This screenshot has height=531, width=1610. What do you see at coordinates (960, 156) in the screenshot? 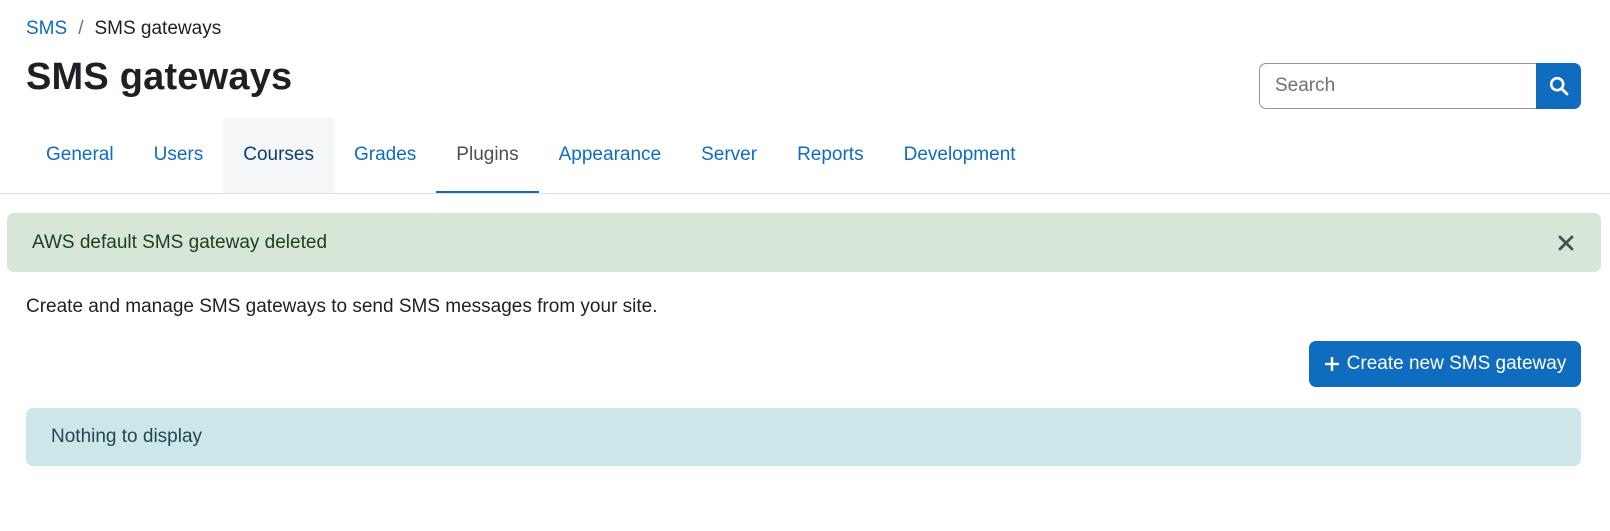
I see `tab-development: Development` at bounding box center [960, 156].